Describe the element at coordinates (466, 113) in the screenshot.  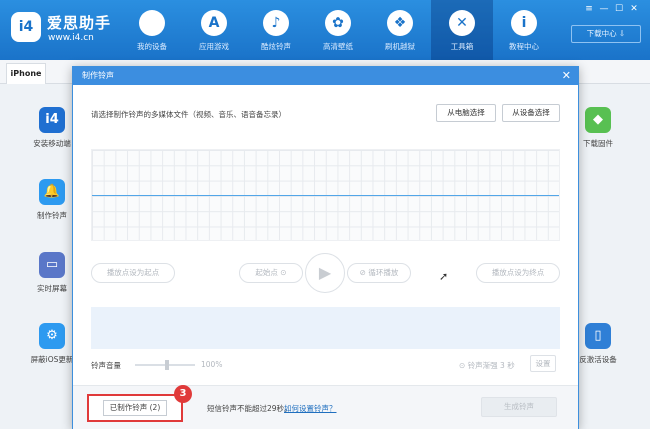
I see `from-computer-button: 从电脑选择` at that location.